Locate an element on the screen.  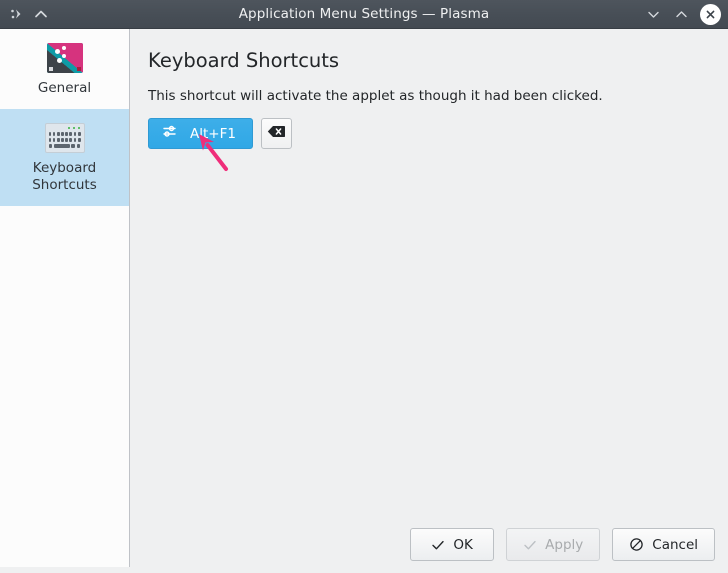
clear-shortcut-button is located at coordinates (276, 133).